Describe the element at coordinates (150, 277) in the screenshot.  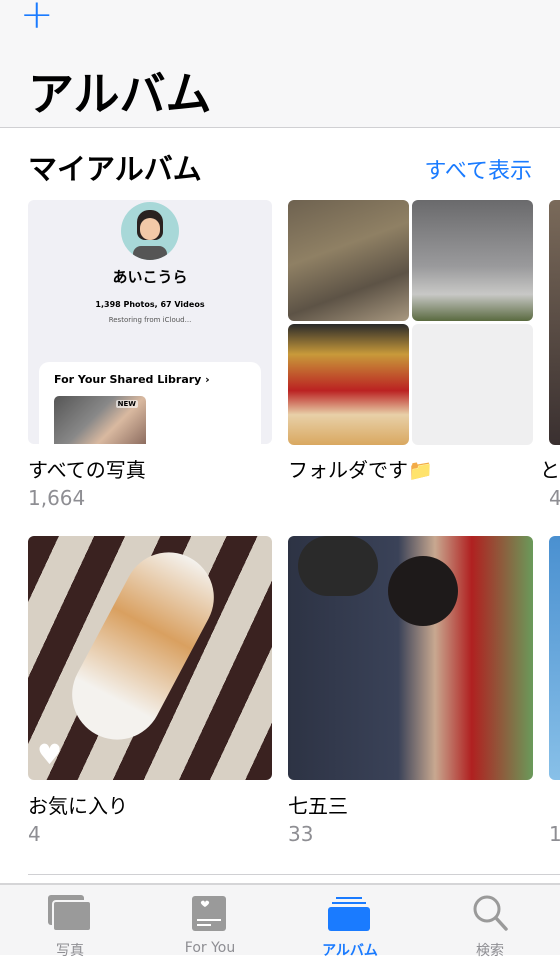
I see `profile-name: あいこうら` at that location.